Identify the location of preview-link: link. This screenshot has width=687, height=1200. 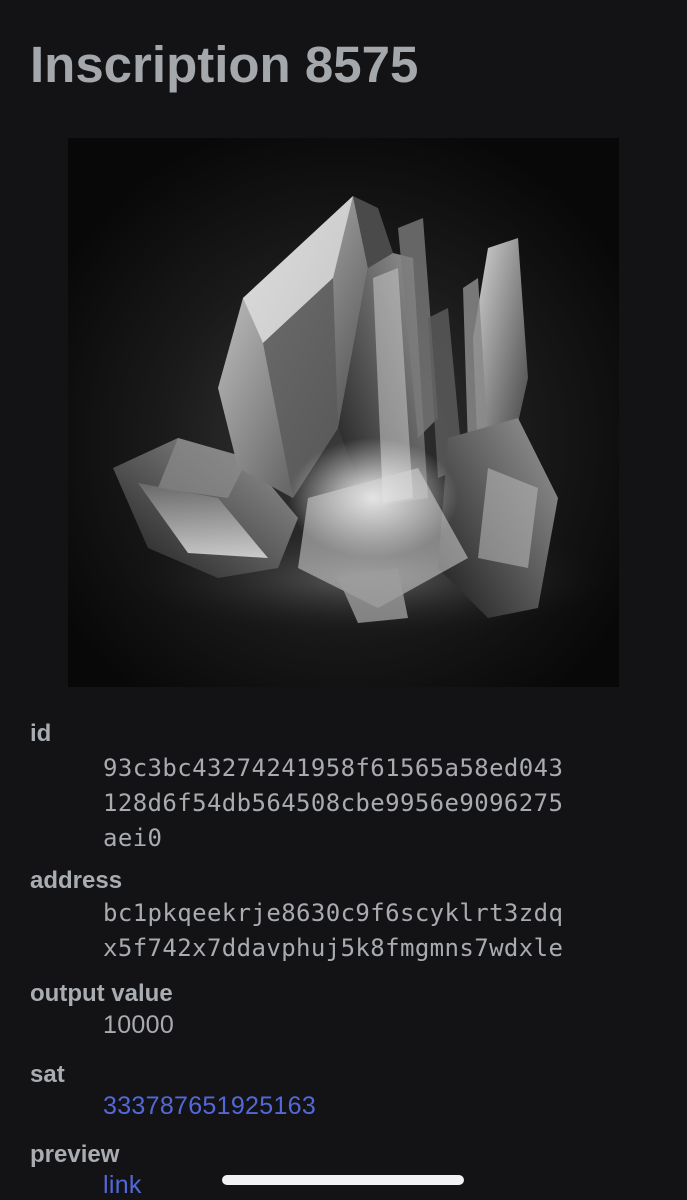
(122, 1185).